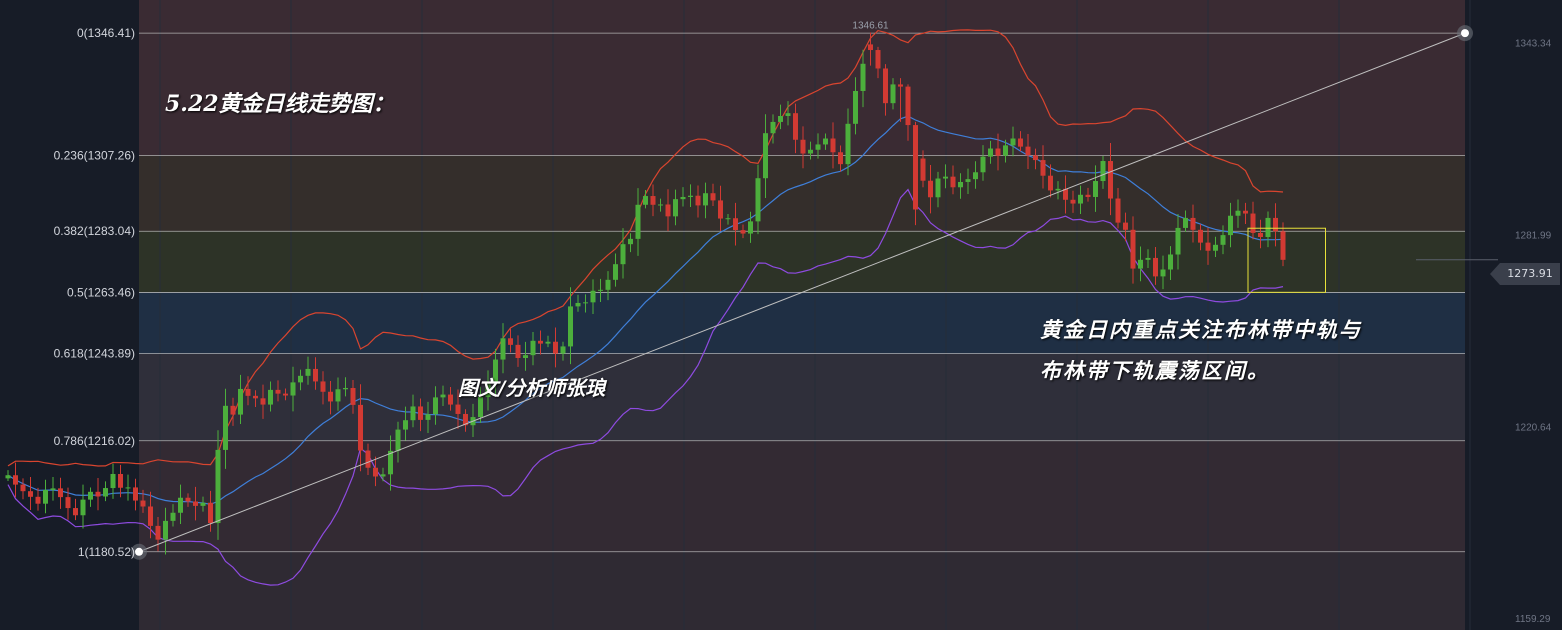 Image resolution: width=1562 pixels, height=630 pixels. Describe the element at coordinates (101, 292) in the screenshot. I see `fib-level-label: 0.5(1263.46)` at that location.